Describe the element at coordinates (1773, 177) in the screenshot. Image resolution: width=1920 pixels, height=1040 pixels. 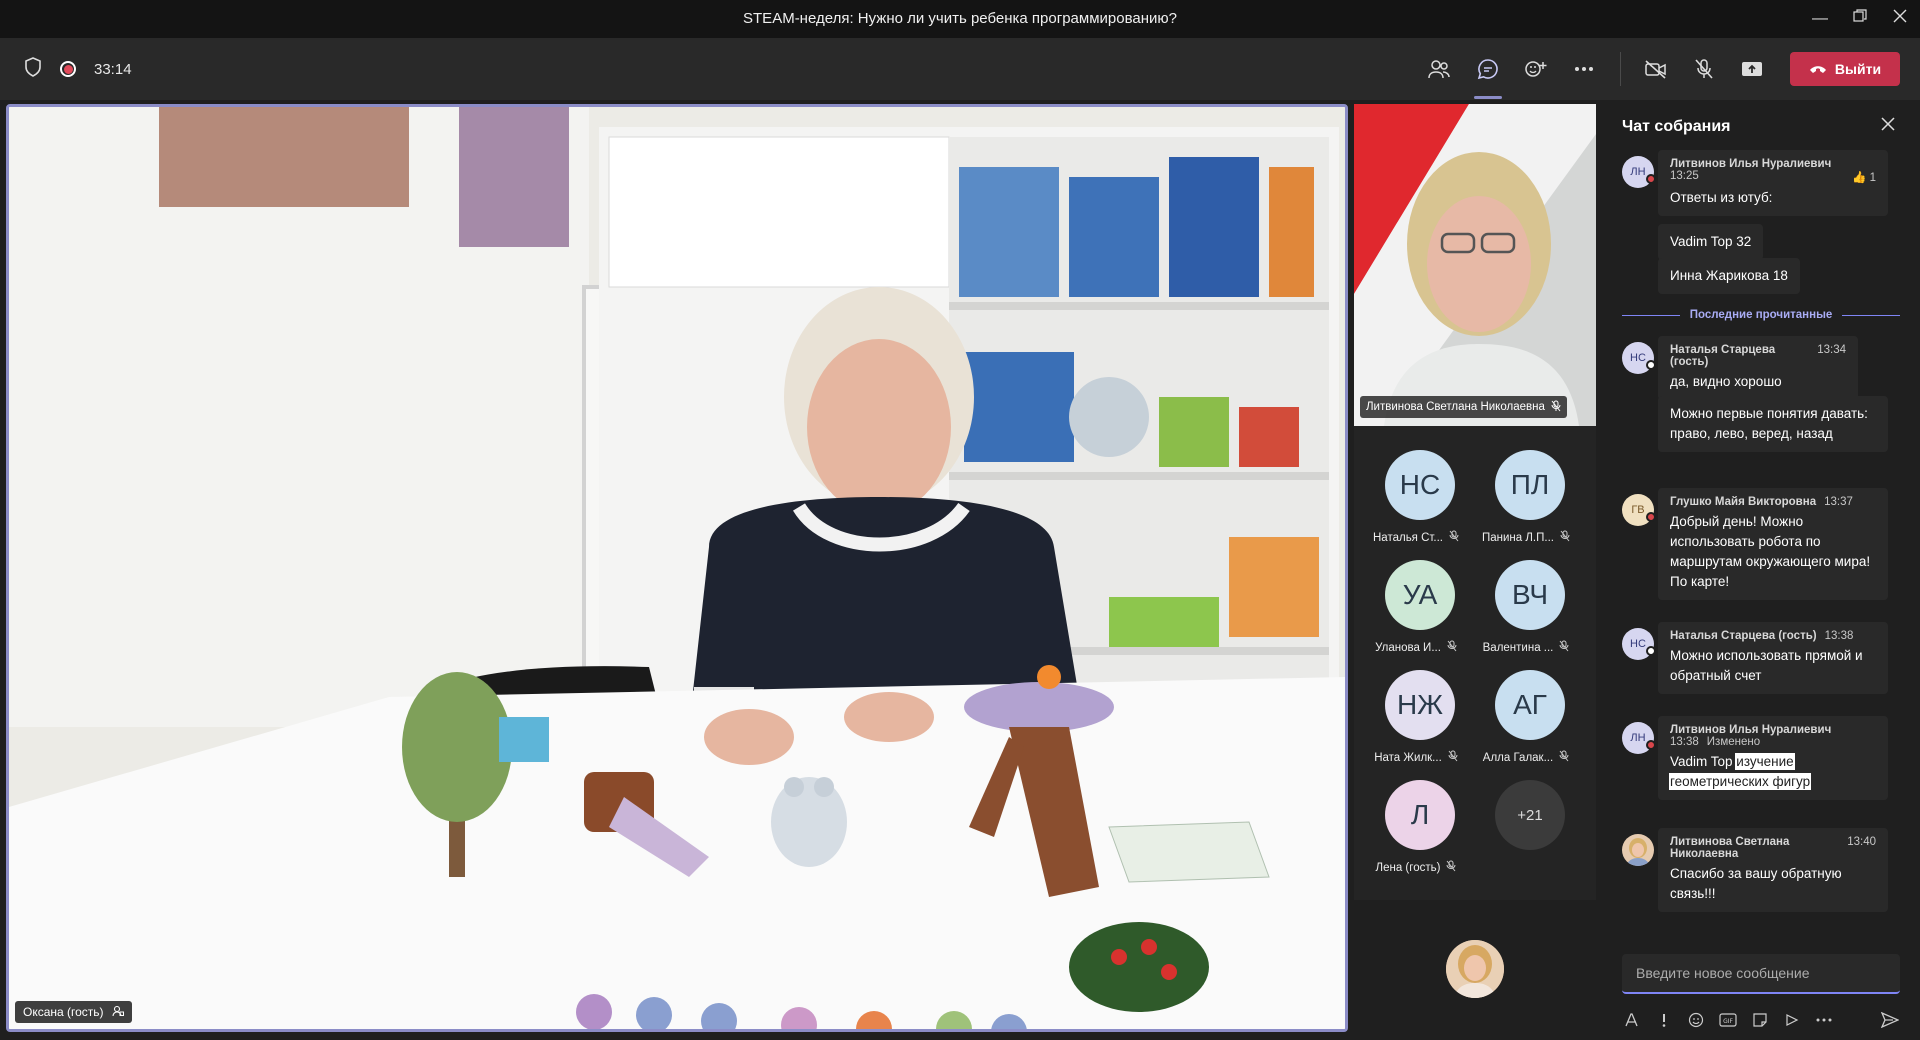
I see `message-meta: 13:25 👍 1` at that location.